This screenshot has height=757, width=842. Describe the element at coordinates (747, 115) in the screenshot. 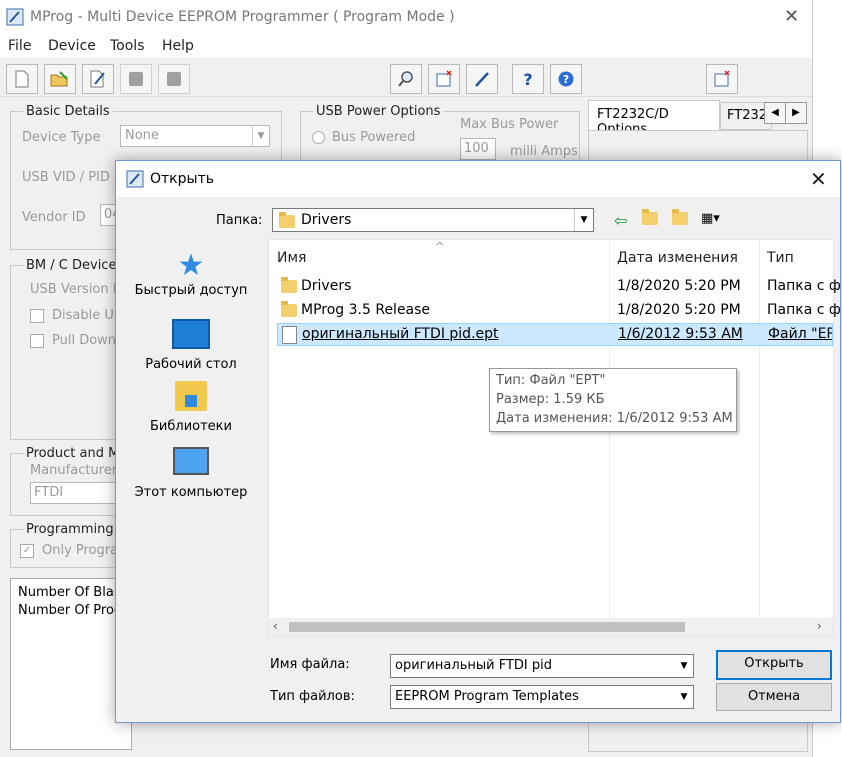

I see `tab-ft232-label: FT232` at that location.